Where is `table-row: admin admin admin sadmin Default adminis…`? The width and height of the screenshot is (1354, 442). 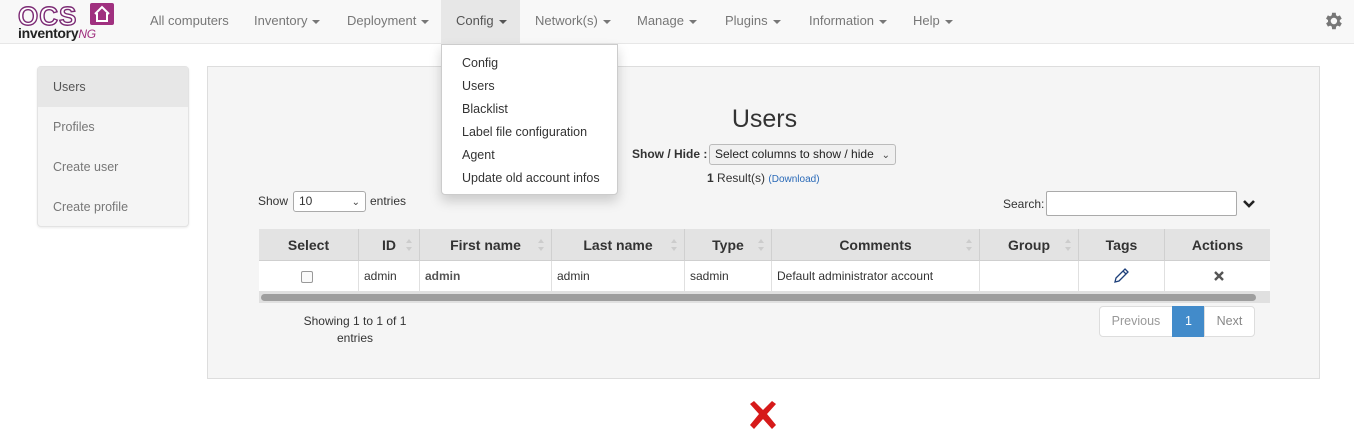
table-row: admin admin admin sadmin Default adminis… is located at coordinates (764, 276).